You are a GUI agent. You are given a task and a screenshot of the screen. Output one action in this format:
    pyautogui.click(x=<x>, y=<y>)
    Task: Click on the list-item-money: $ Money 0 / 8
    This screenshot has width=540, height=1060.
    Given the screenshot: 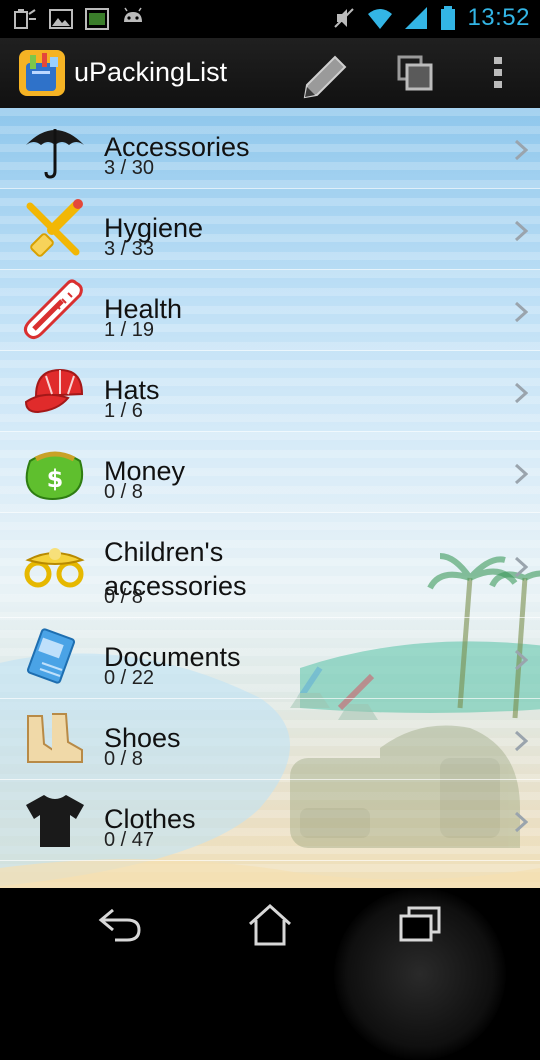 What is the action you would take?
    pyautogui.click(x=270, y=472)
    